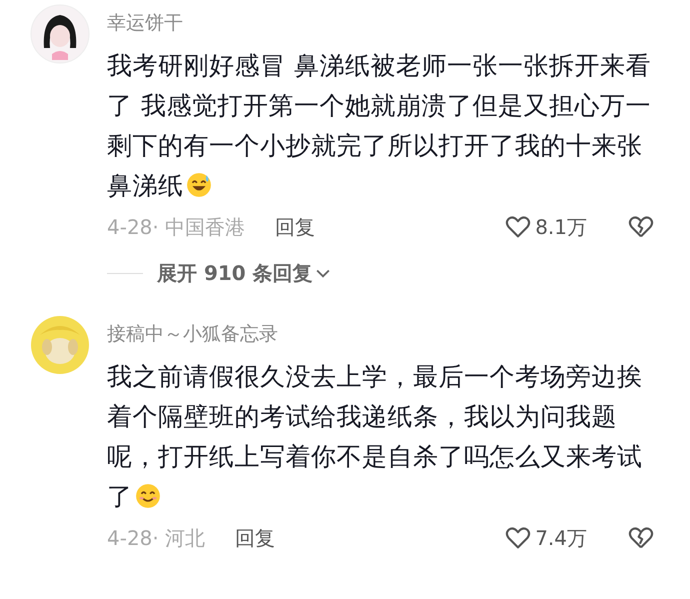 This screenshot has height=599, width=690. I want to click on grinning-sweat-emoji-icon, so click(199, 185).